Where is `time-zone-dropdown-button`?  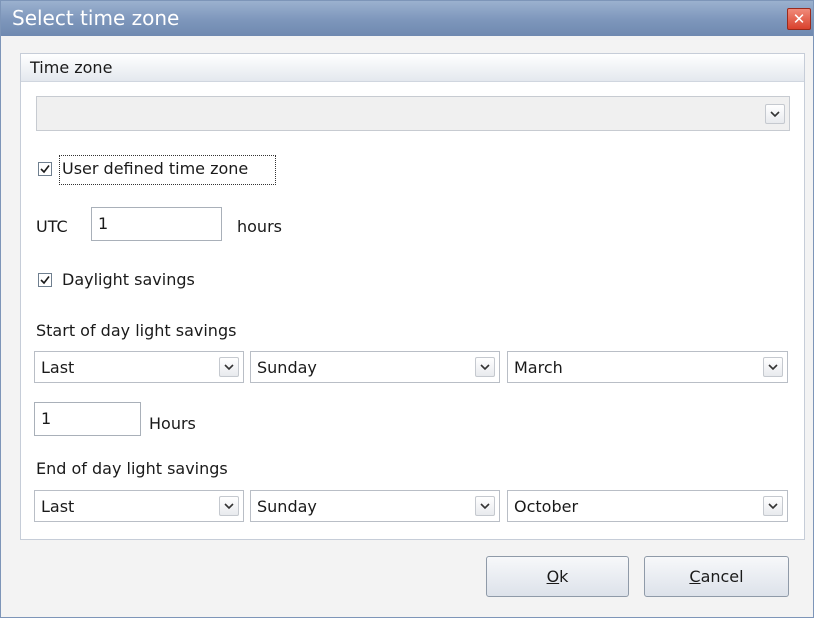
time-zone-dropdown-button is located at coordinates (775, 114).